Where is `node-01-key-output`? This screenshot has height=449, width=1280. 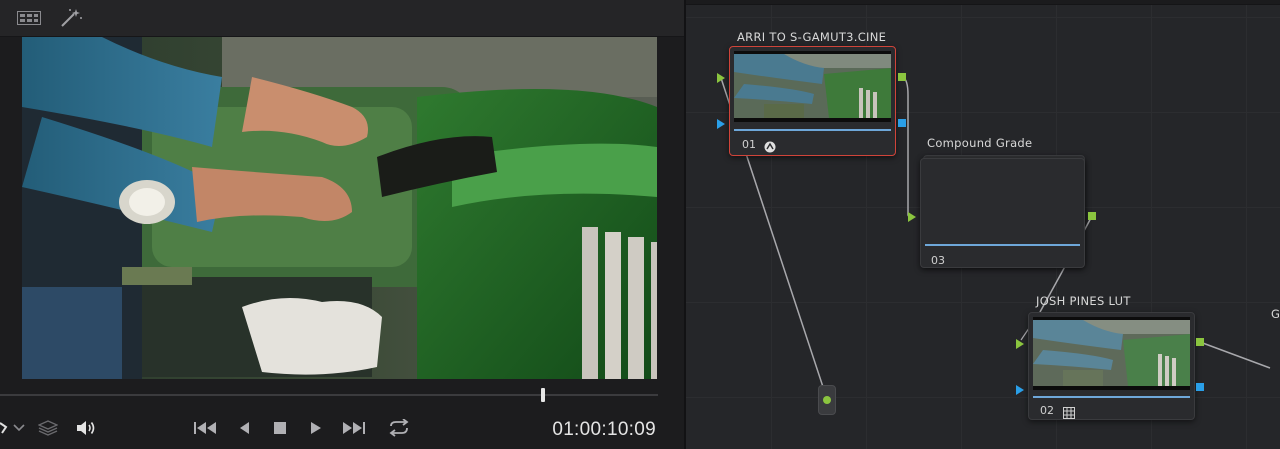 node-01-key-output is located at coordinates (902, 123).